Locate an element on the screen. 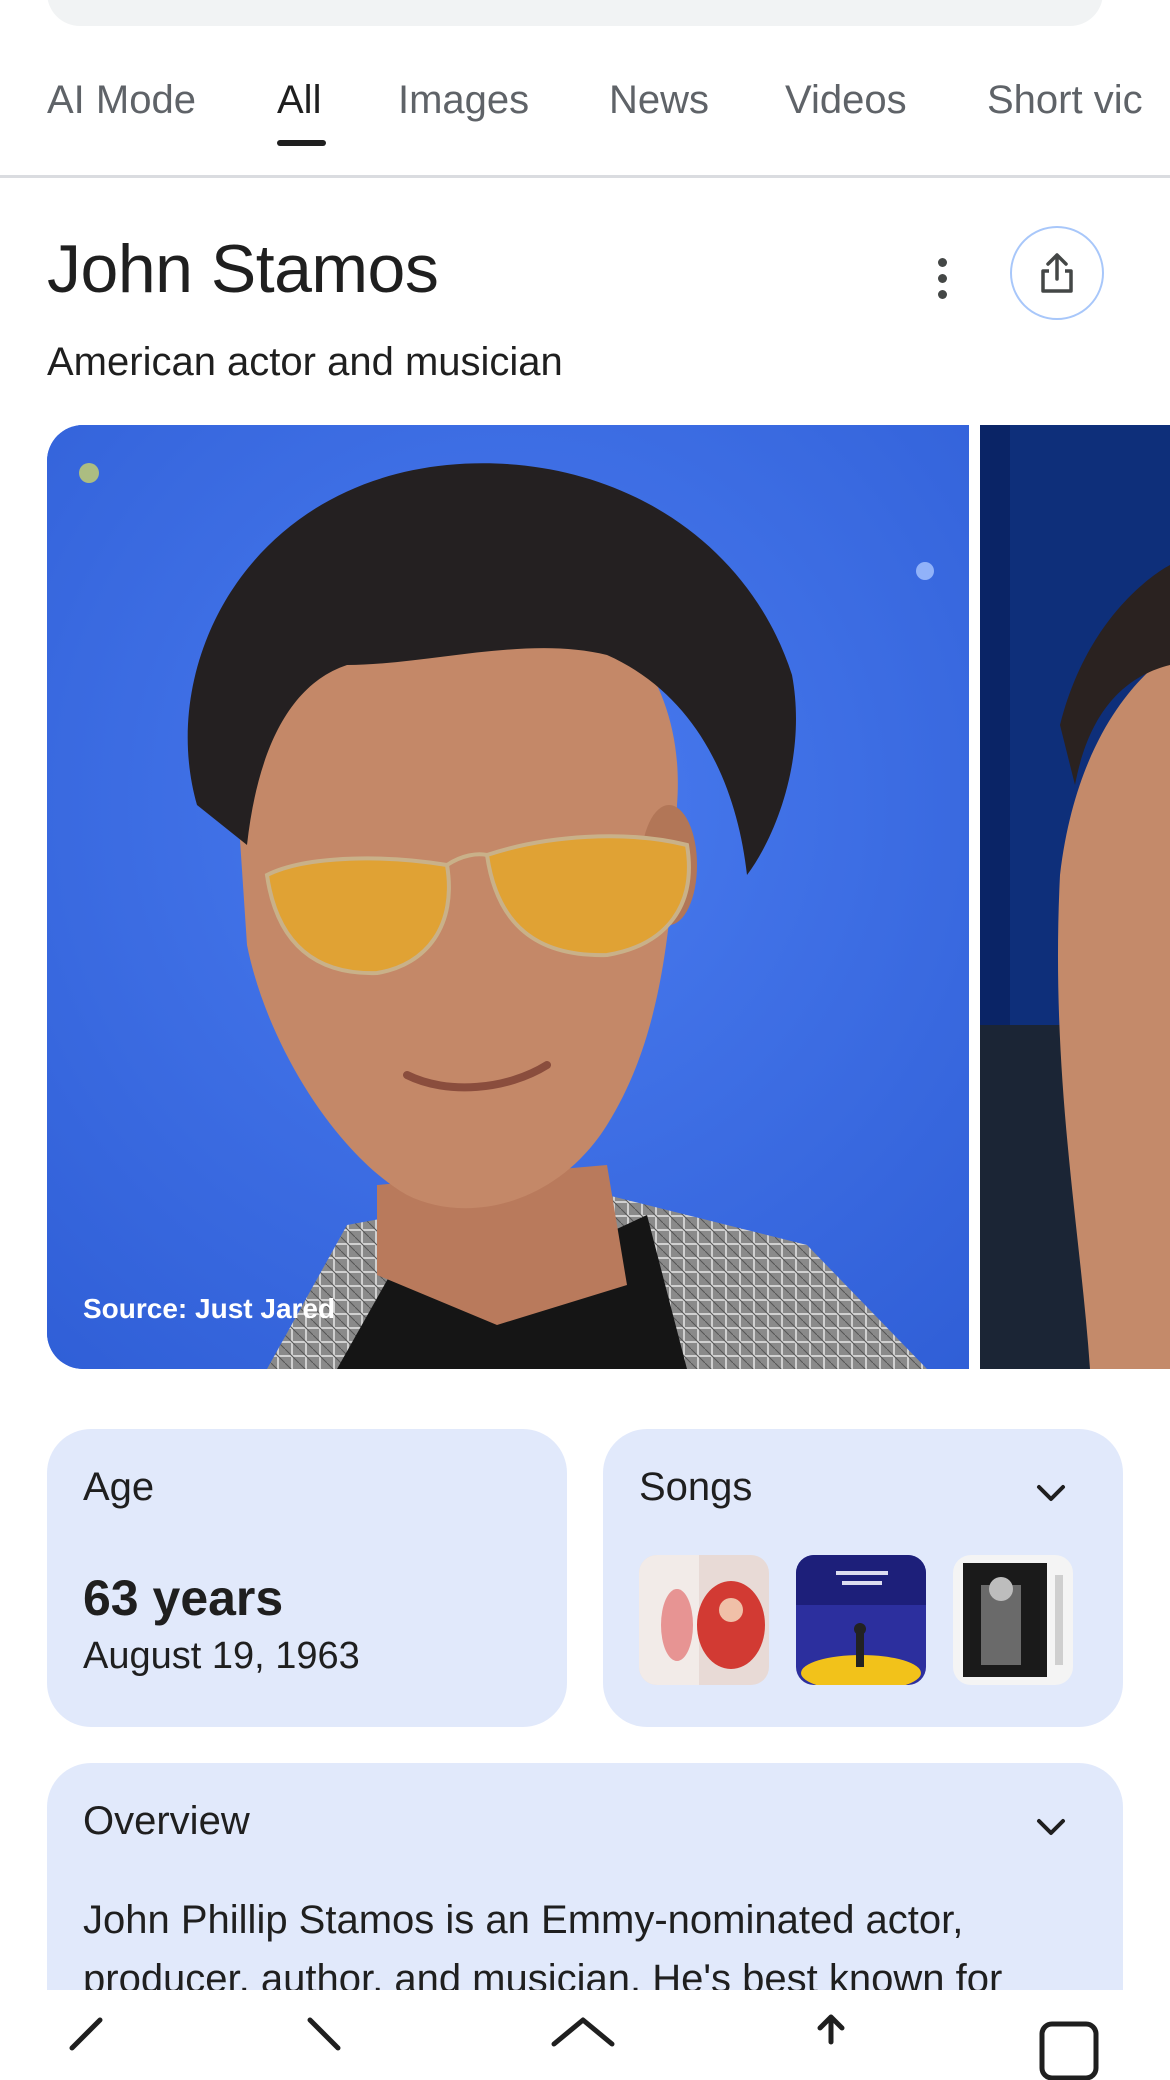 This screenshot has width=1170, height=2080. browser-bottom-bar is located at coordinates (585, 2035).